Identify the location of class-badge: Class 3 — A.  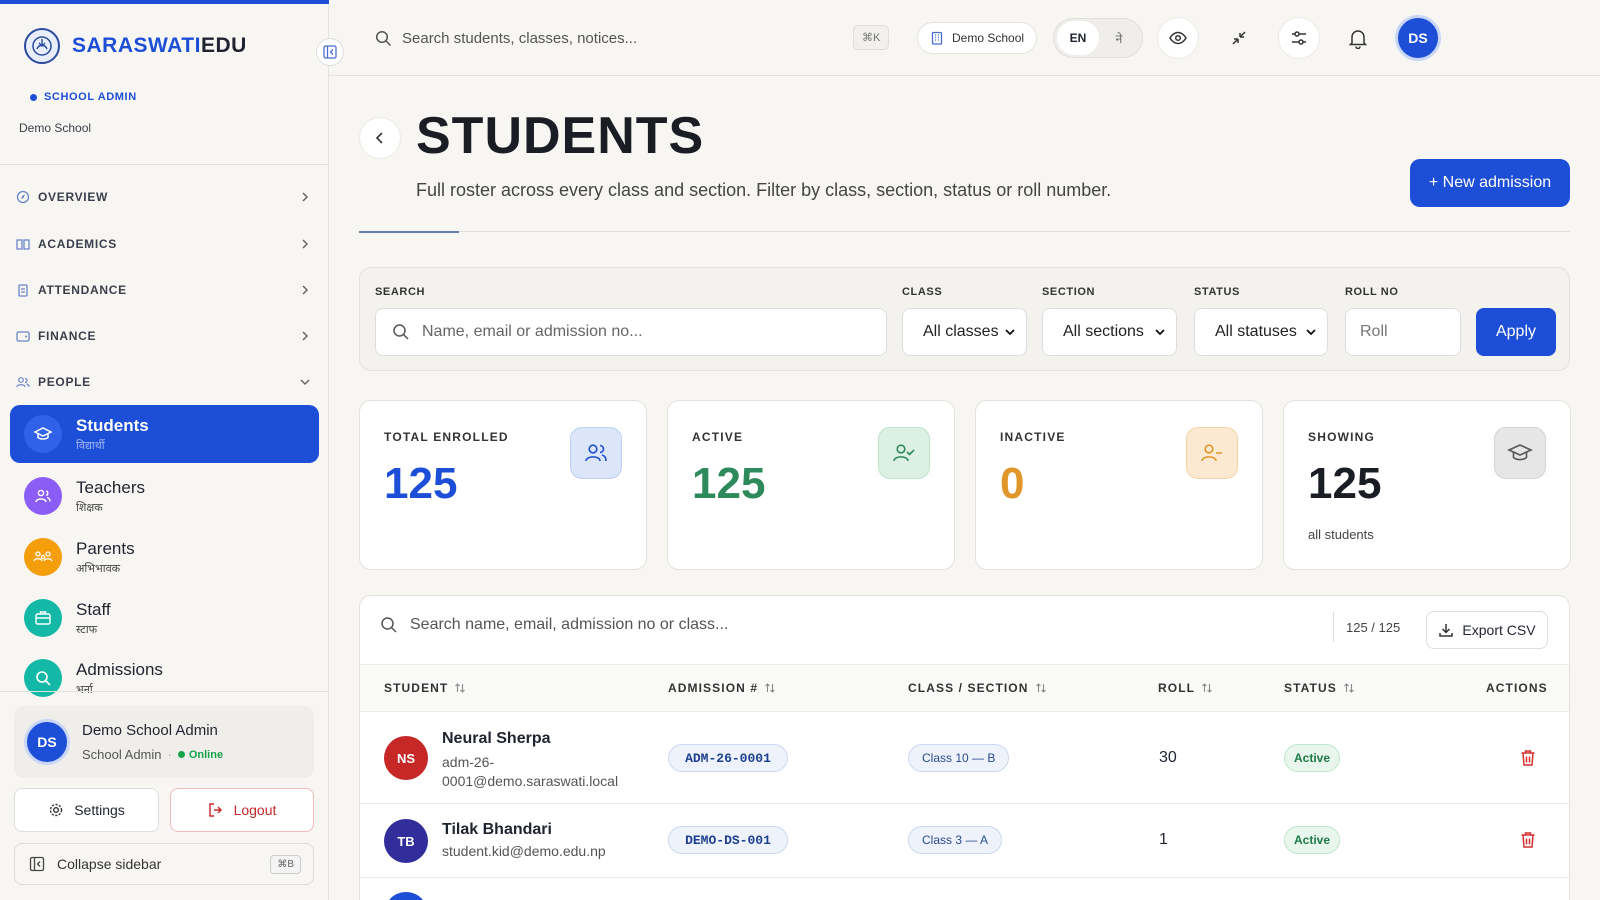
(955, 840).